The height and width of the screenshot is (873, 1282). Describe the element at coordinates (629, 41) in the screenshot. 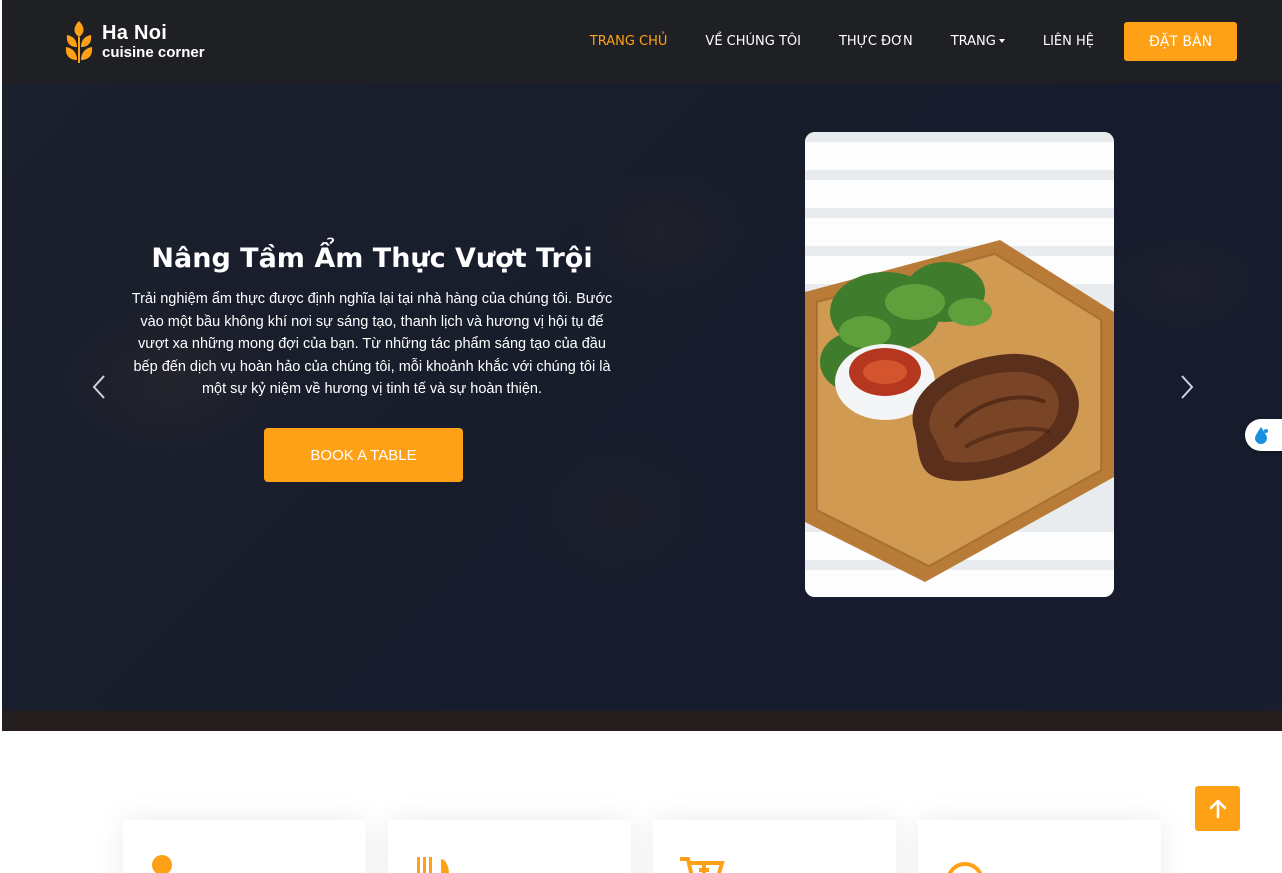

I see `nav-item-home: TRANG CHỦ` at that location.